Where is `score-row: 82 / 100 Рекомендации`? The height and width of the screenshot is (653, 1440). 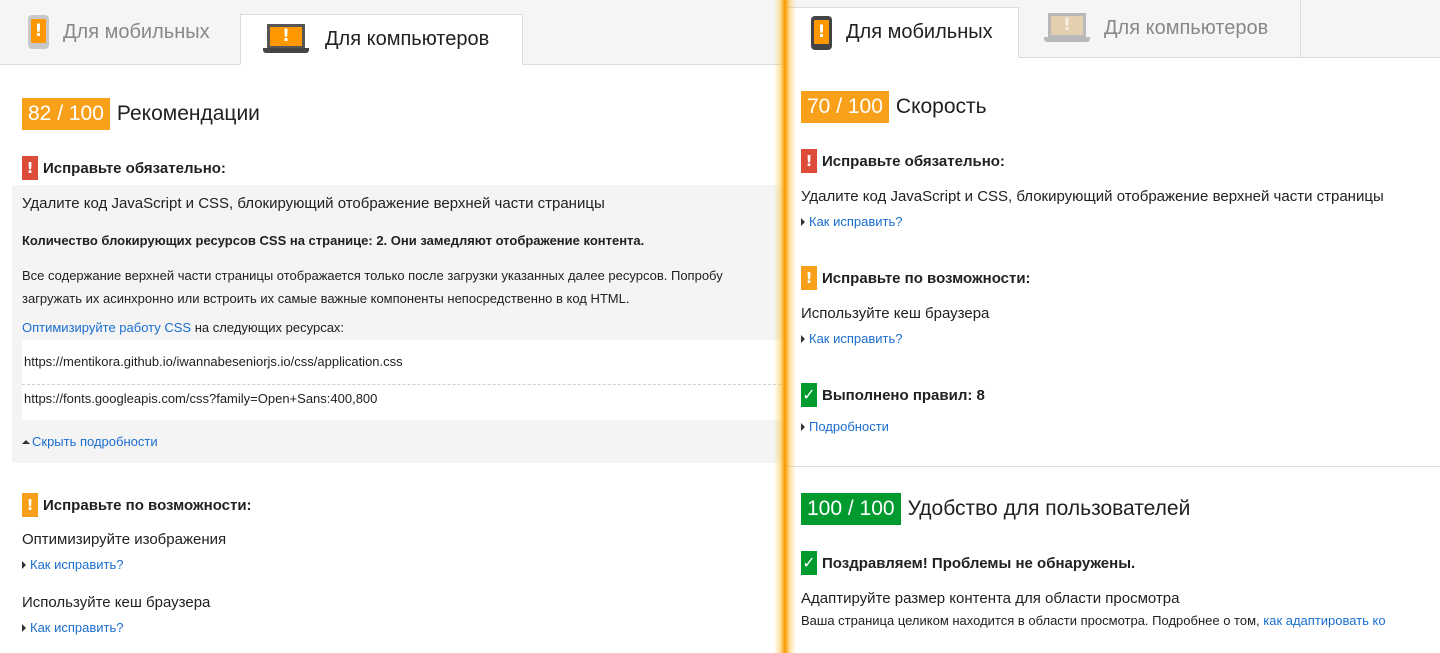
score-row: 82 / 100 Рекомендации is located at coordinates (141, 114).